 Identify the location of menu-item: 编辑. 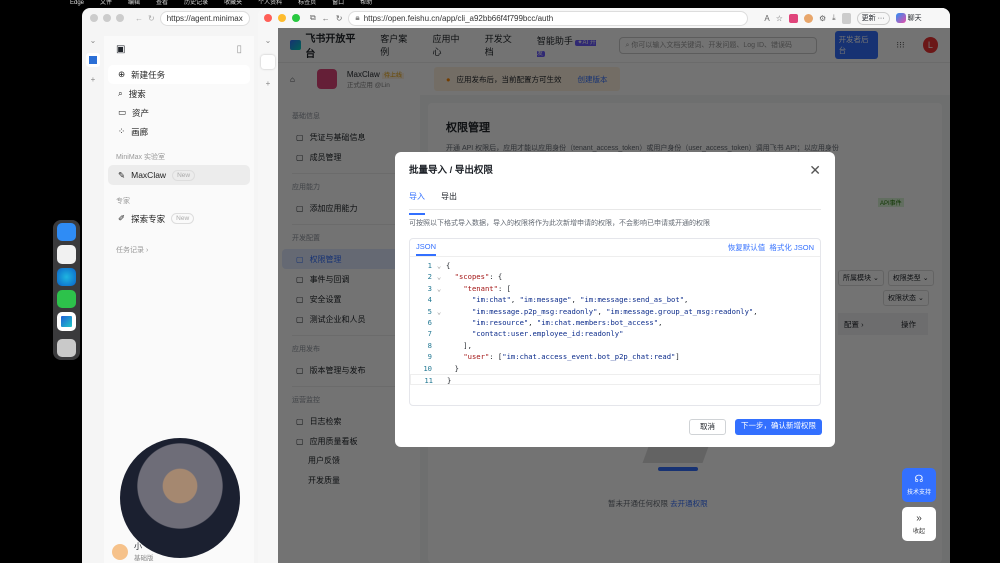
(134, 4).